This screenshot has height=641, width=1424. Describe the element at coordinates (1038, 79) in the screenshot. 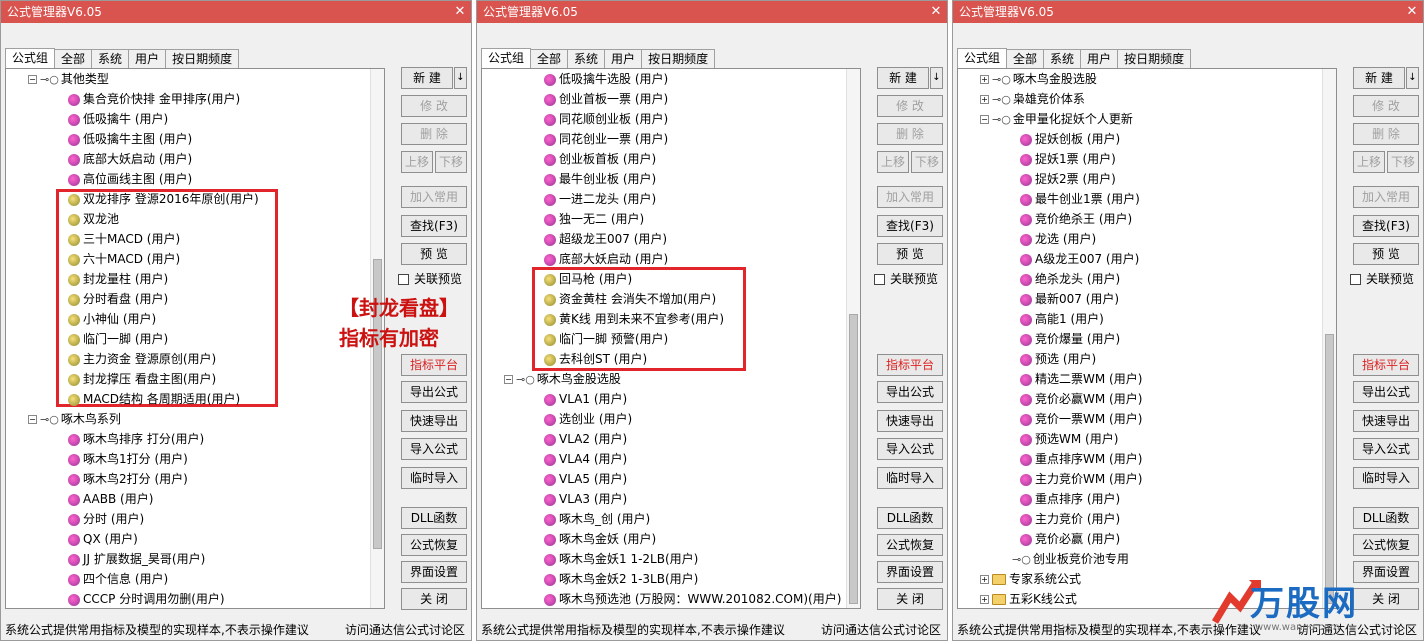

I see `tree-group: + ⊸○ 啄木鸟金股选股` at that location.